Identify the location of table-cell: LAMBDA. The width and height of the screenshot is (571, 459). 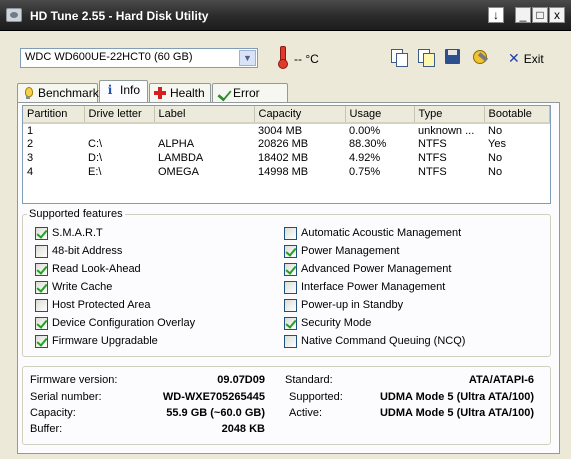
(181, 158).